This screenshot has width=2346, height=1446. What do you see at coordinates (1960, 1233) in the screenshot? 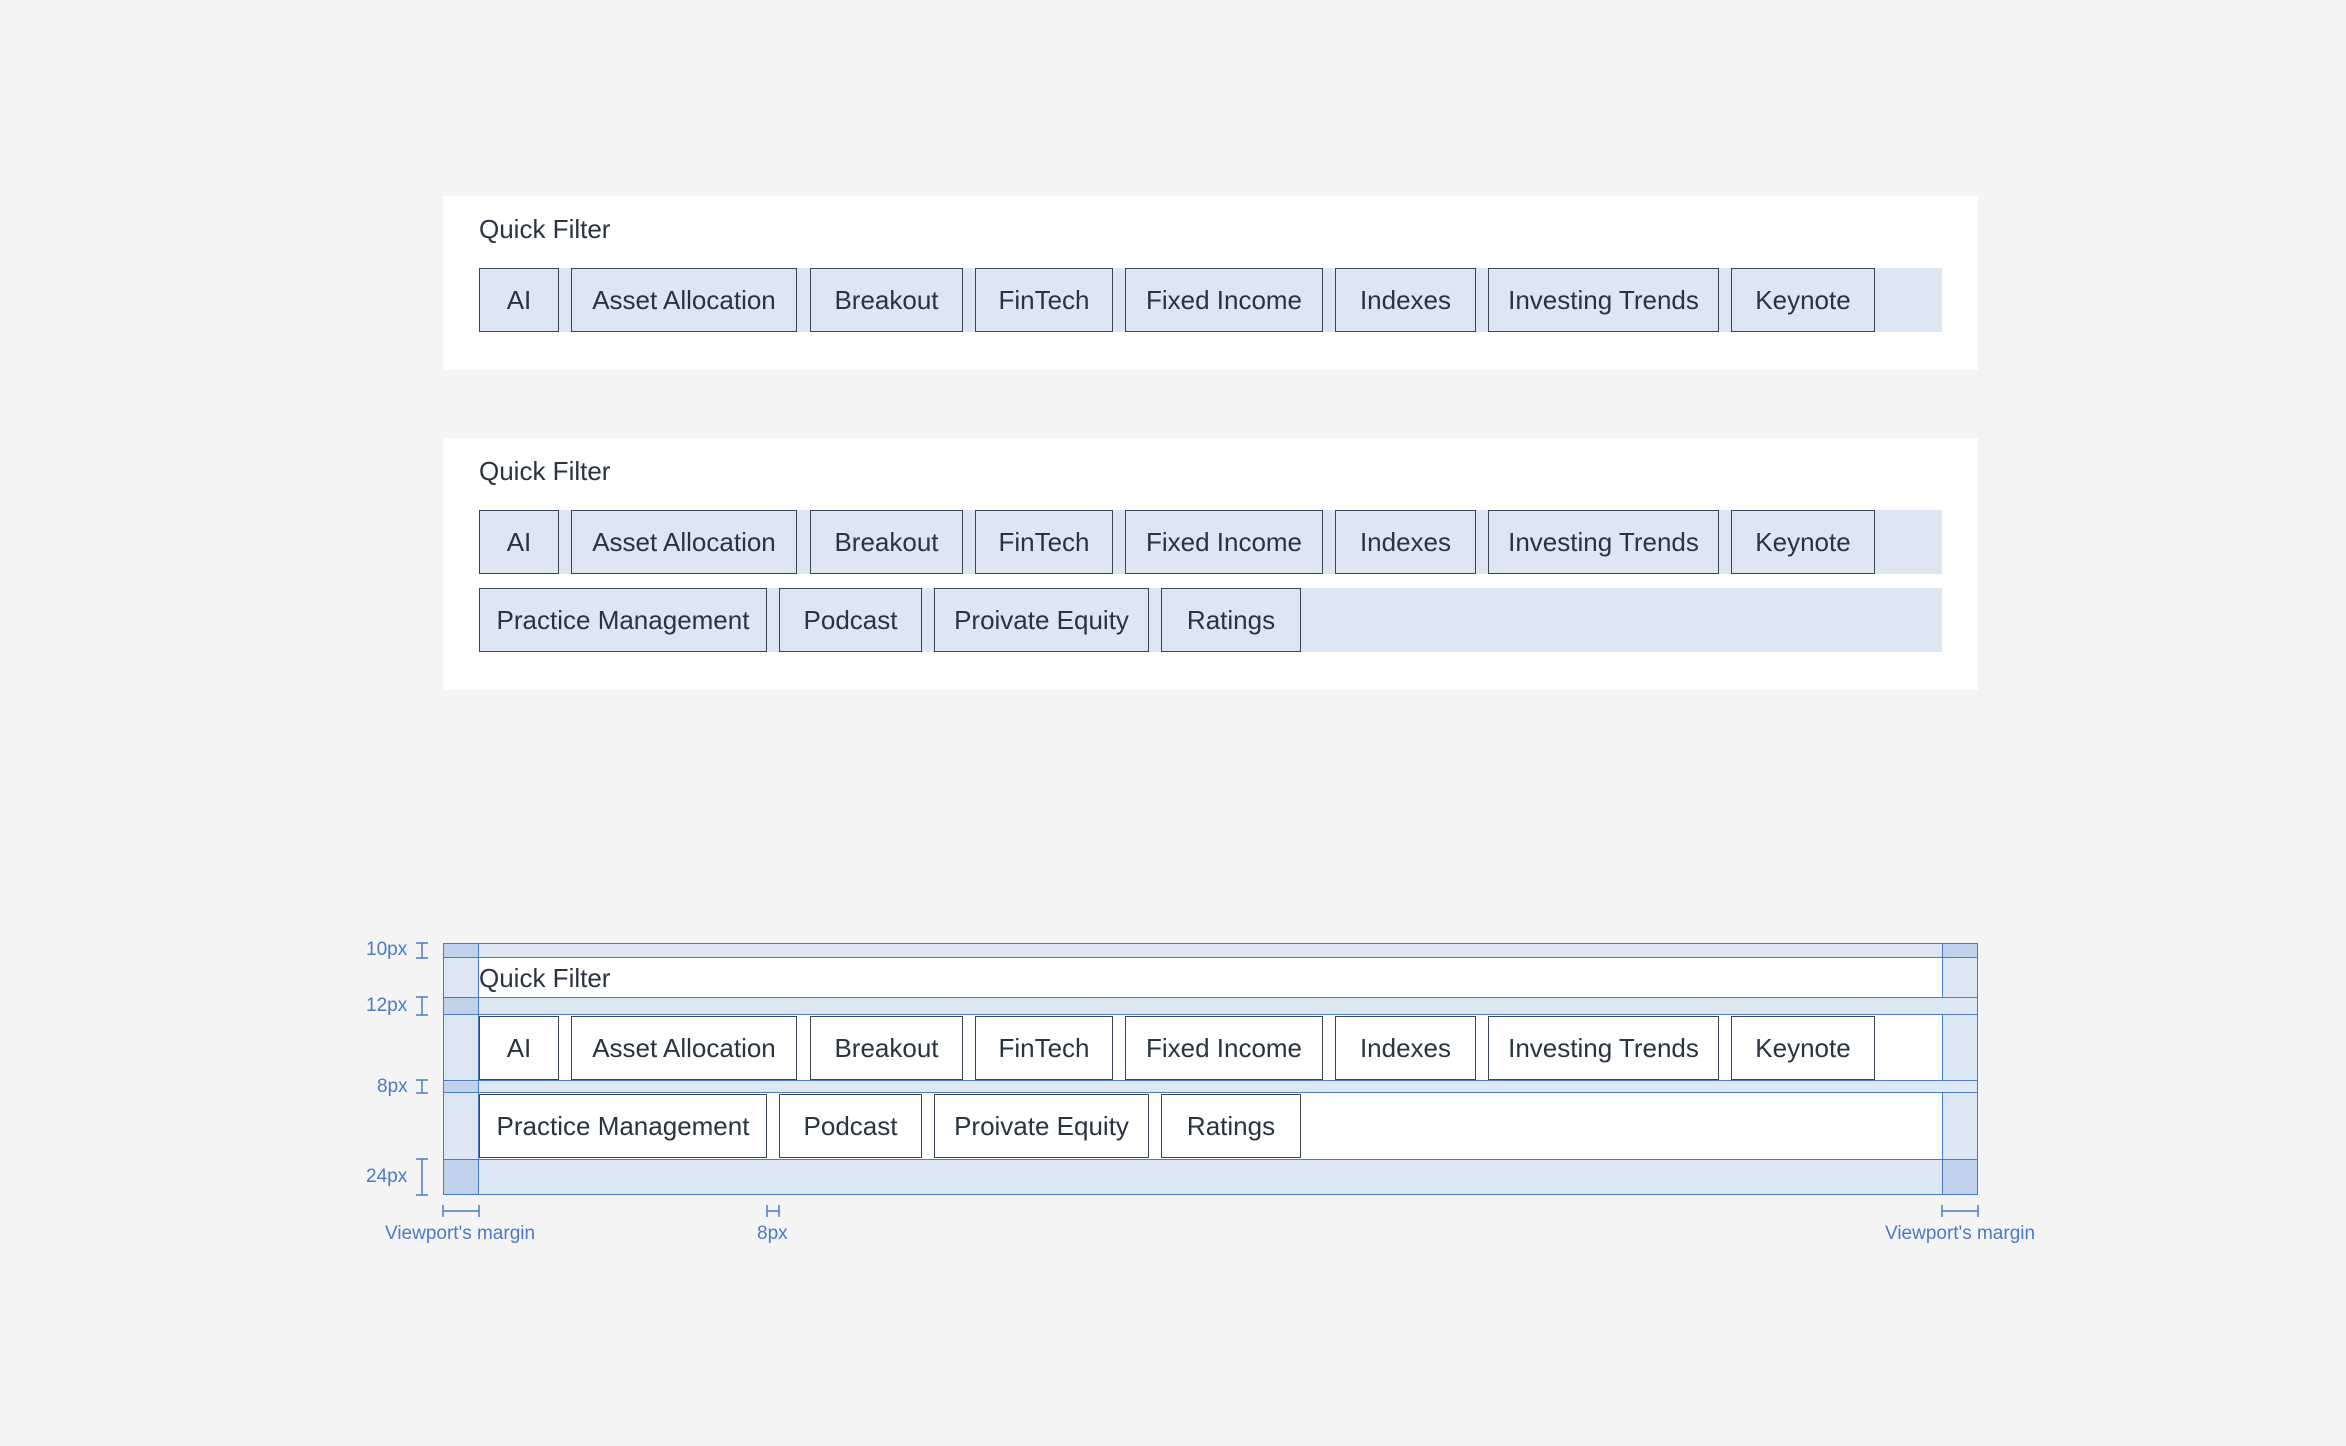
I see `right-margin-label: Viewport's margin` at bounding box center [1960, 1233].